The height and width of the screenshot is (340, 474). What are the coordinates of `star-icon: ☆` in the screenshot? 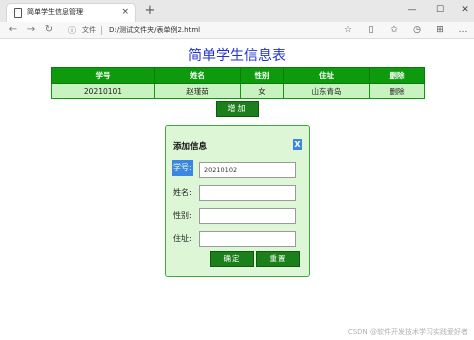 It's located at (348, 30).